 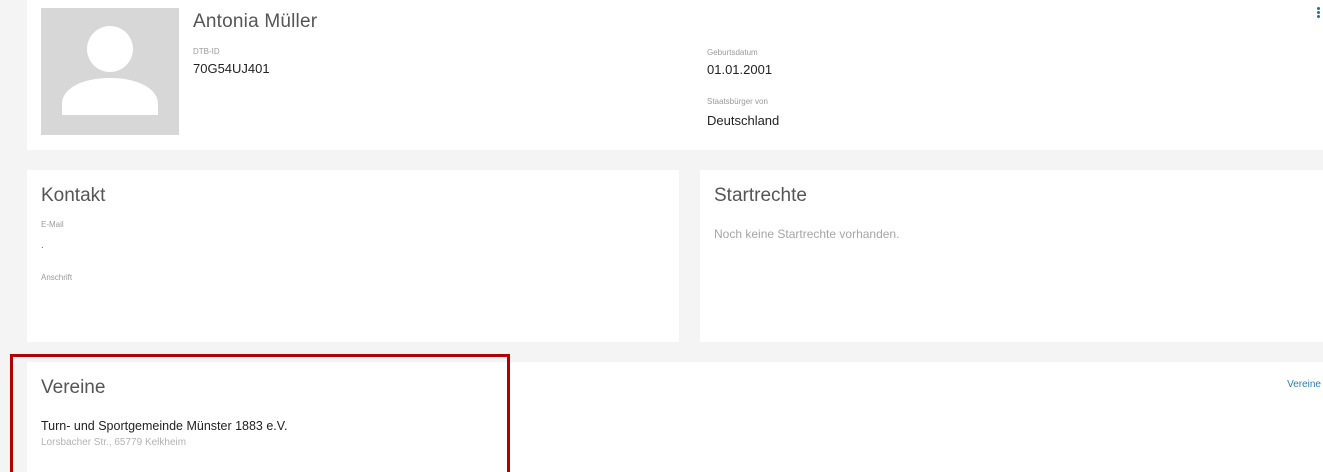 What do you see at coordinates (740, 69) in the screenshot?
I see `birthdate-value: 01.01.2001` at bounding box center [740, 69].